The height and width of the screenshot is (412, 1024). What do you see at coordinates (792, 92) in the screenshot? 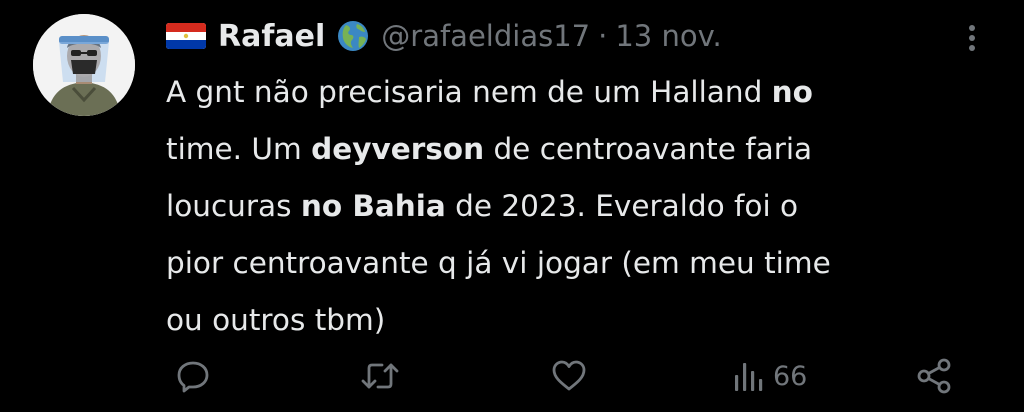
I see `tweet-text-bold-segment: no` at bounding box center [792, 92].